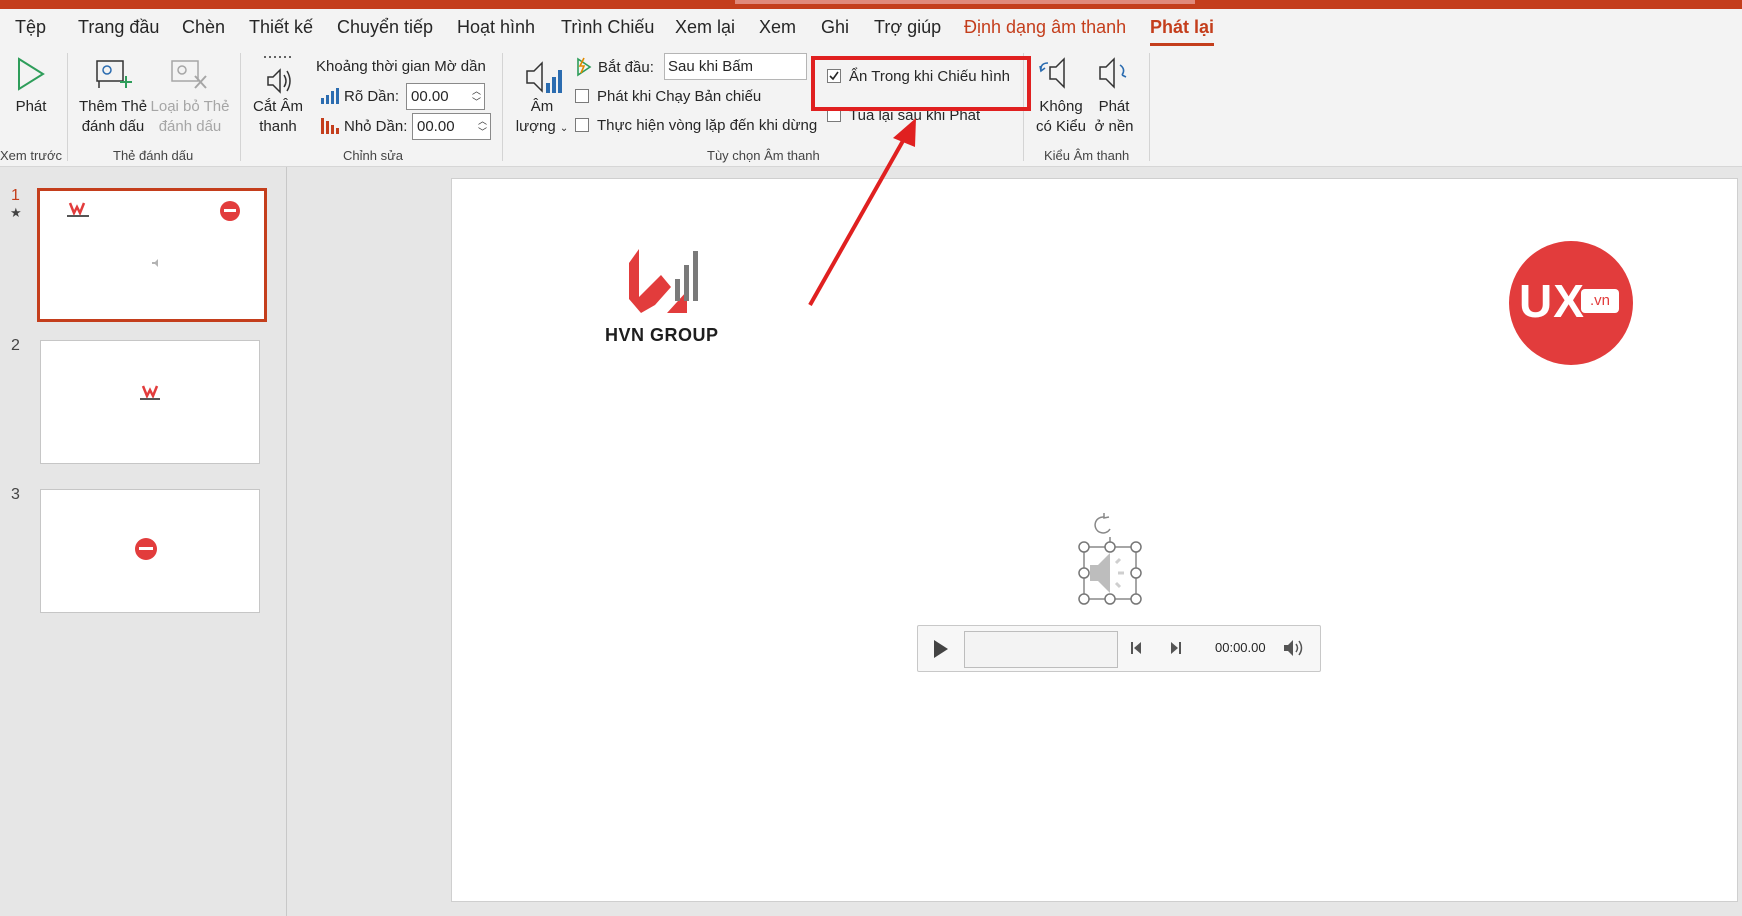 The width and height of the screenshot is (1742, 916). Describe the element at coordinates (679, 96) in the screenshot. I see `play-across-slides-label: Phát khi Chạy Bản chiếu` at that location.